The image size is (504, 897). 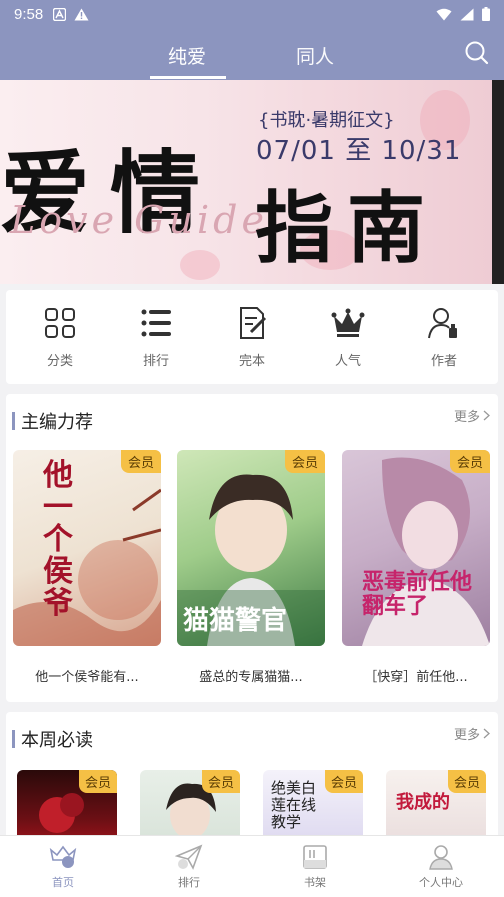 I want to click on grid-icon, so click(x=60, y=322).